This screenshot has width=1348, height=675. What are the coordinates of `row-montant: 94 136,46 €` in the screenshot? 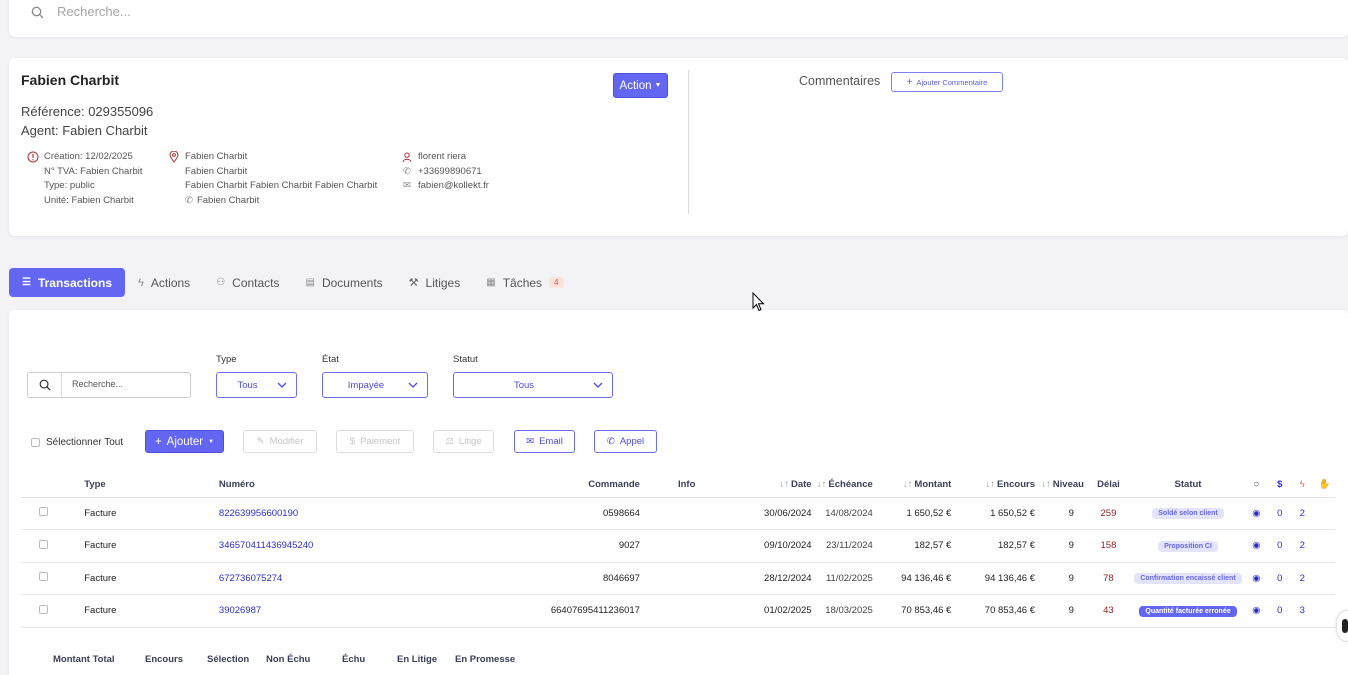 It's located at (926, 578).